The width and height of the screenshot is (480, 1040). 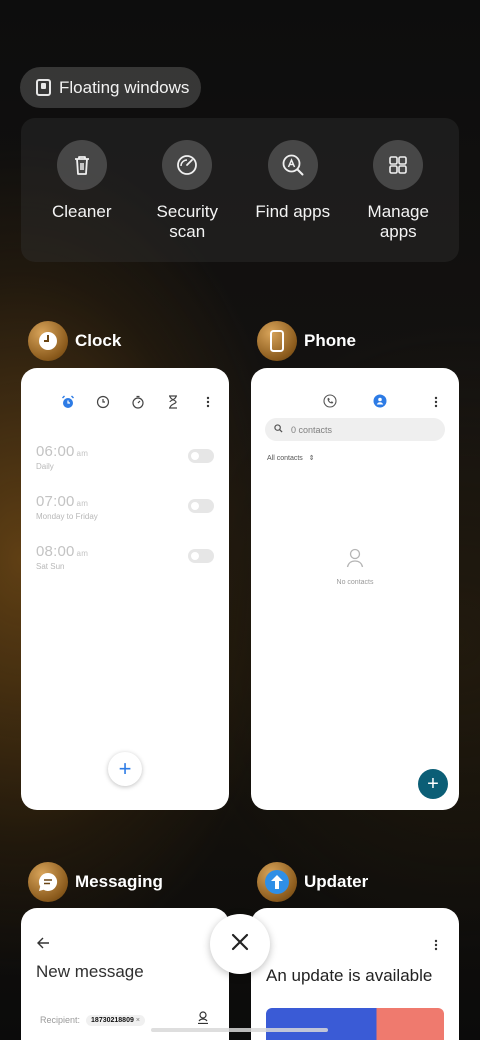 What do you see at coordinates (203, 1020) in the screenshot?
I see `contact-picker-icon` at bounding box center [203, 1020].